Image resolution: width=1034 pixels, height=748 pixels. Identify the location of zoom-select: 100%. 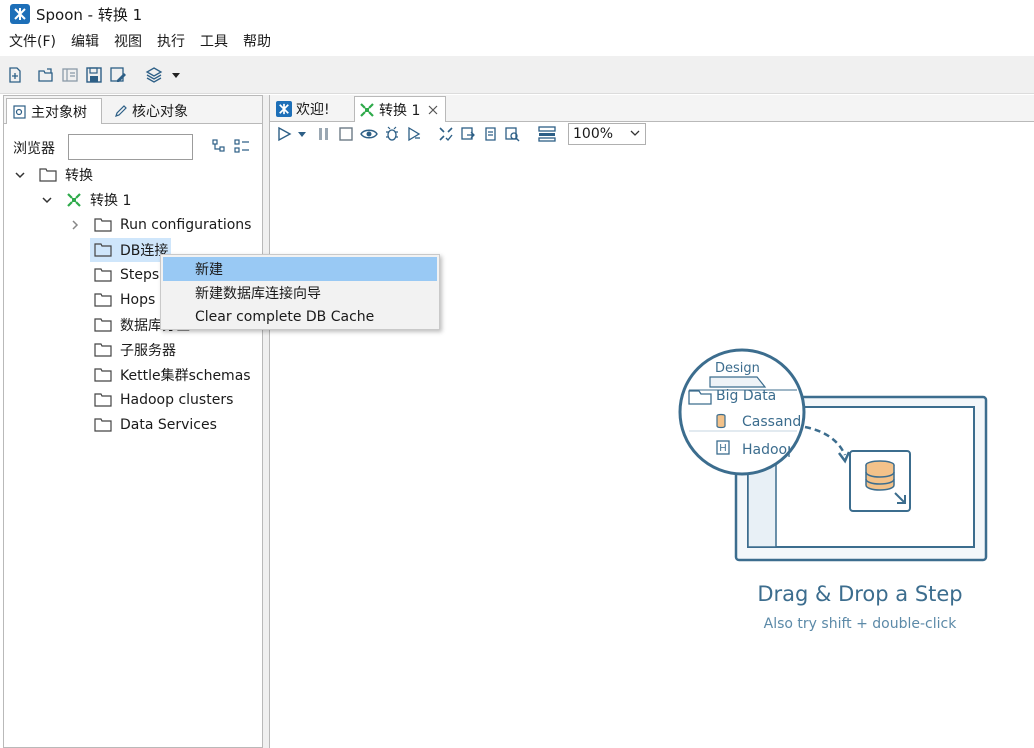
(607, 134).